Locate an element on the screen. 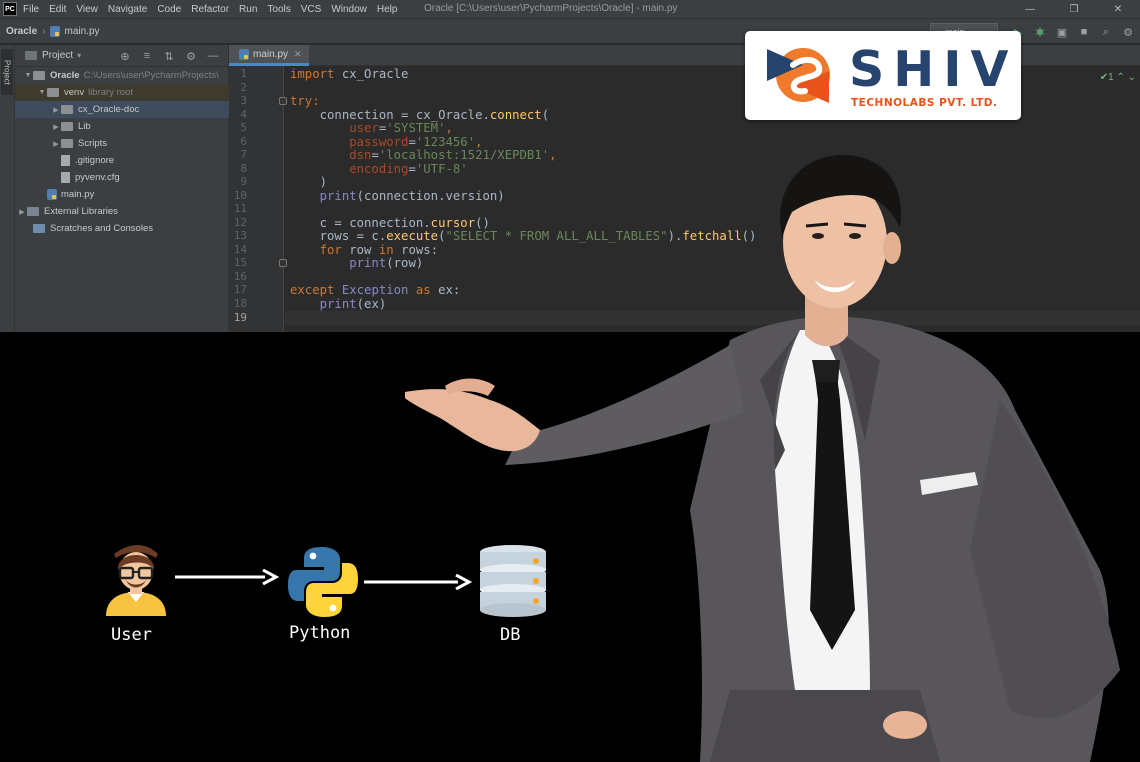  menu-refactor: Refactor is located at coordinates (210, 9).